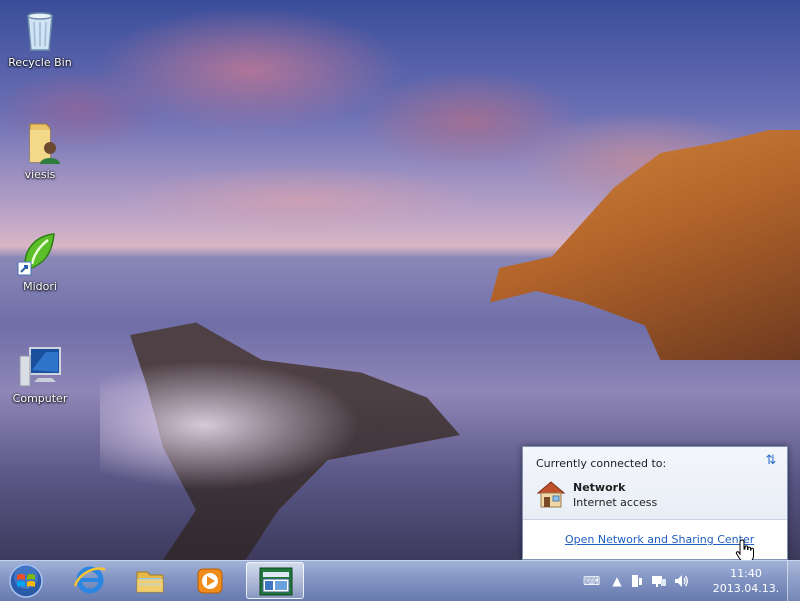  I want to click on taskbar: ⌨ ▲ 11:40 2013.04.13., so click(400, 580).